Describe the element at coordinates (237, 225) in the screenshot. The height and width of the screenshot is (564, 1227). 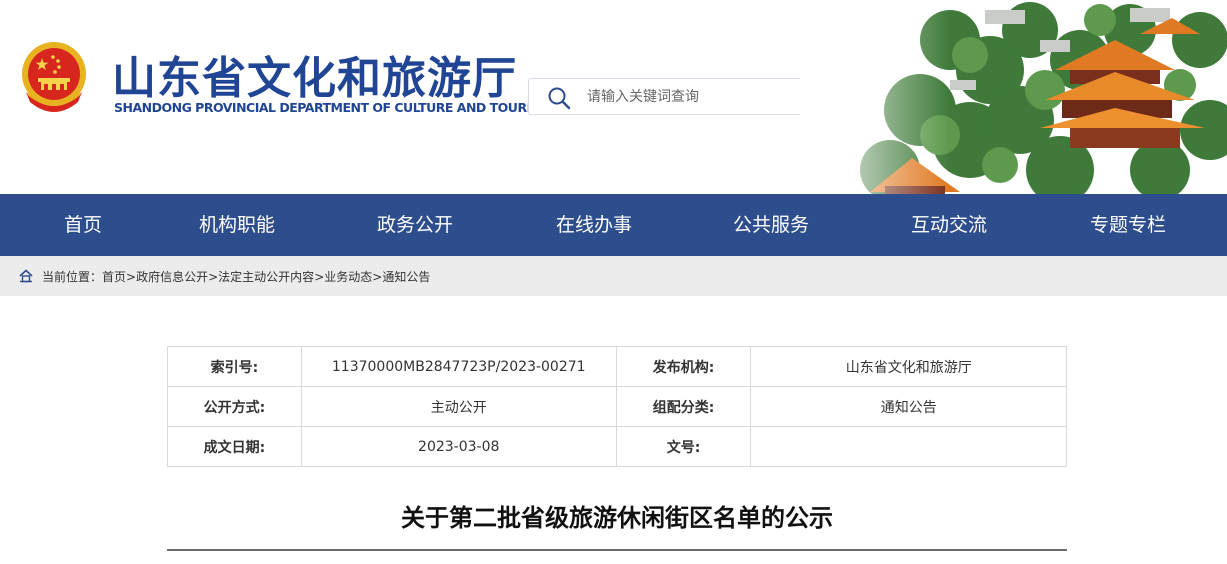
I see `nav-item-functions: 机构职能` at that location.